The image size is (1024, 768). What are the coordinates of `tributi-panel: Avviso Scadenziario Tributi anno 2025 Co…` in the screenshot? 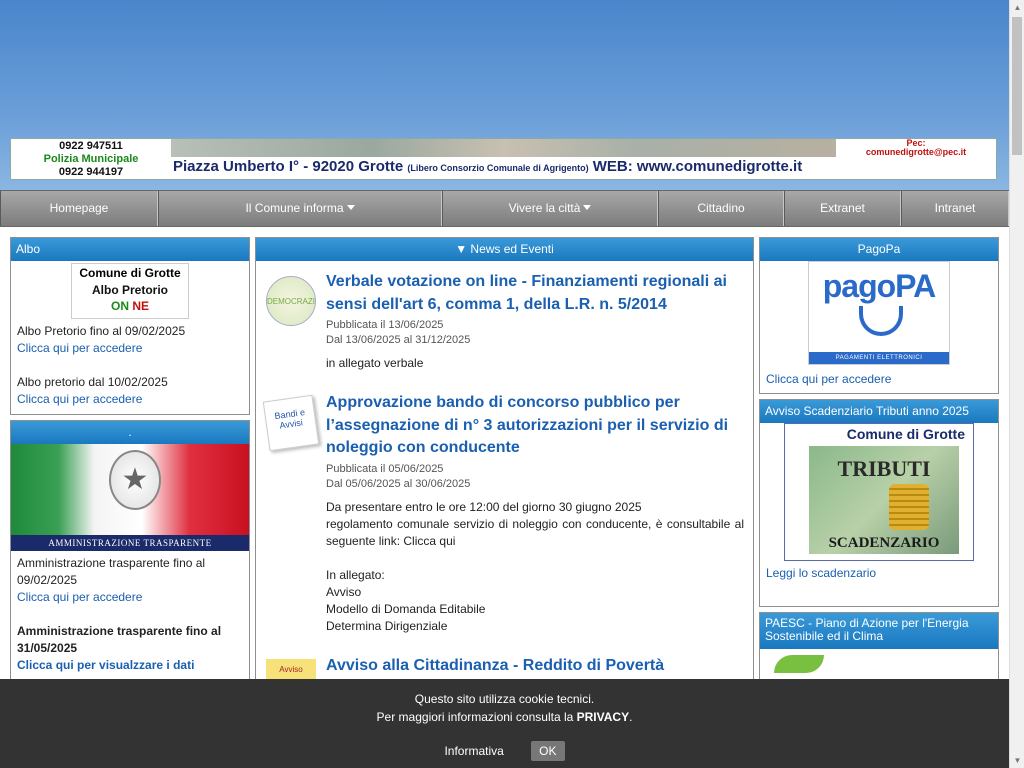 It's located at (879, 503).